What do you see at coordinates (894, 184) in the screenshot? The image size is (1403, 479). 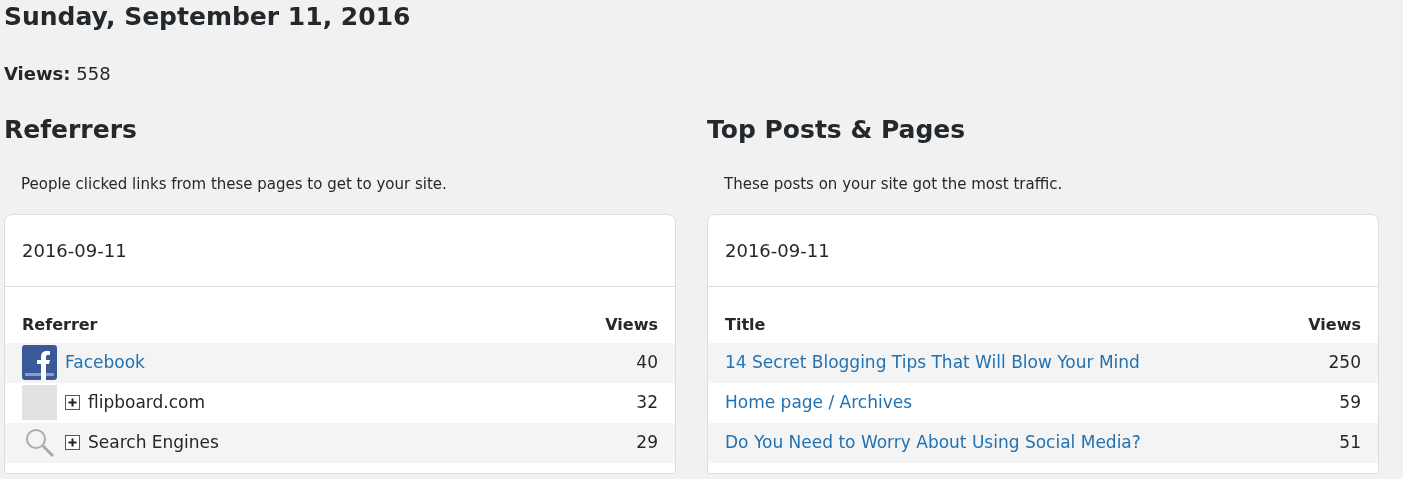 I see `section-description: These posts on your site got the most traffic.` at bounding box center [894, 184].